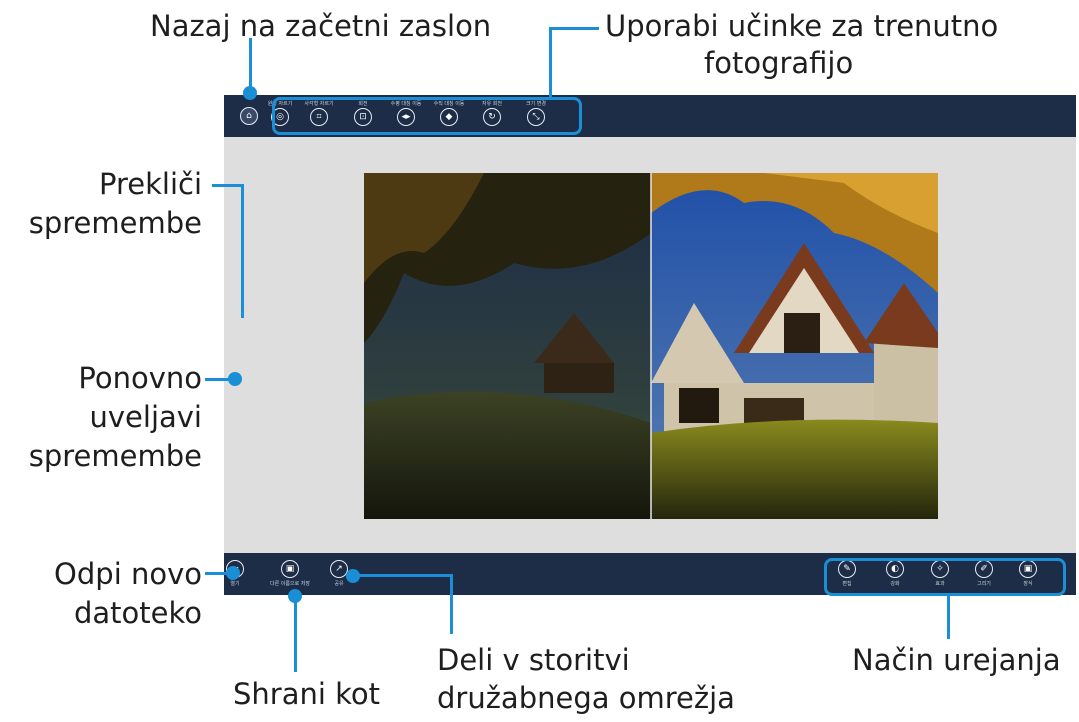  Describe the element at coordinates (150, 184) in the screenshot. I see `callout-undo-line1: Prekliči` at that location.